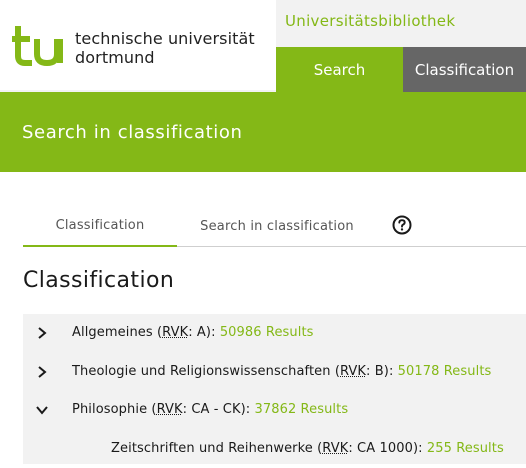  What do you see at coordinates (100, 226) in the screenshot?
I see `tab-classification: Classification` at bounding box center [100, 226].